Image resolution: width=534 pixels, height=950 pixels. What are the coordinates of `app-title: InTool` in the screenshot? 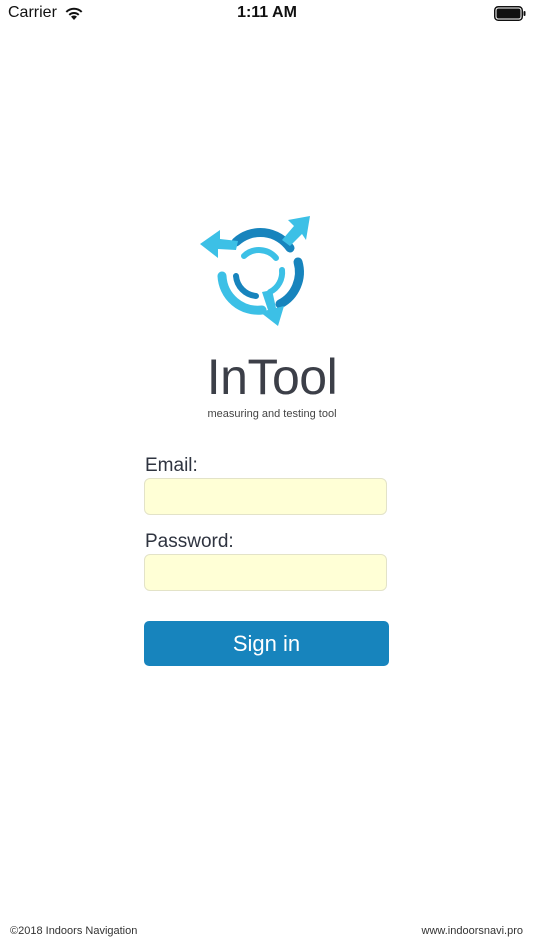 It's located at (272, 377).